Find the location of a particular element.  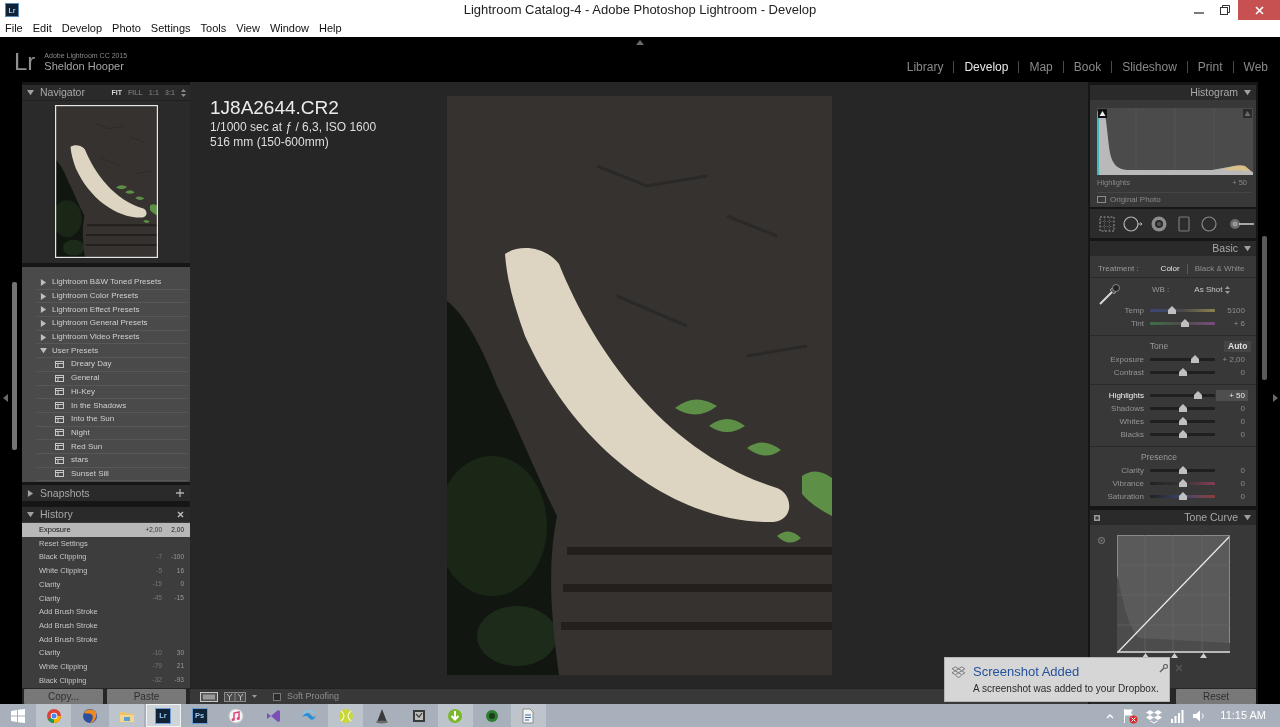

treatment-tab: Color is located at coordinates (1170, 268).